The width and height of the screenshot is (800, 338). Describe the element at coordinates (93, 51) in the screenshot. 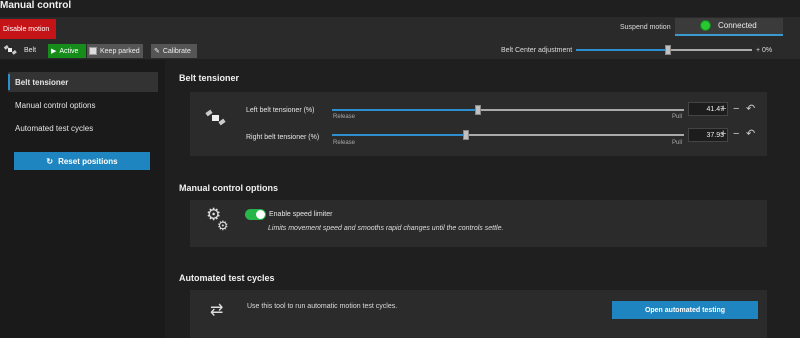

I see `checkbox-icon` at that location.